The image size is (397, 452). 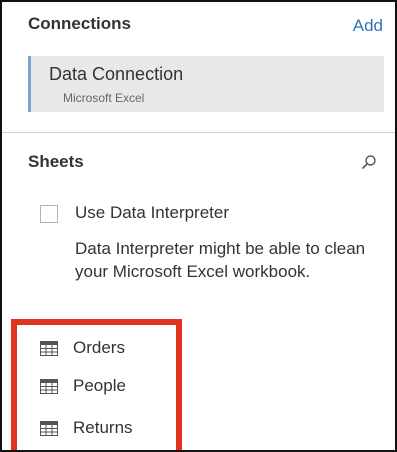 I want to click on sheet-label: People, so click(x=99, y=385).